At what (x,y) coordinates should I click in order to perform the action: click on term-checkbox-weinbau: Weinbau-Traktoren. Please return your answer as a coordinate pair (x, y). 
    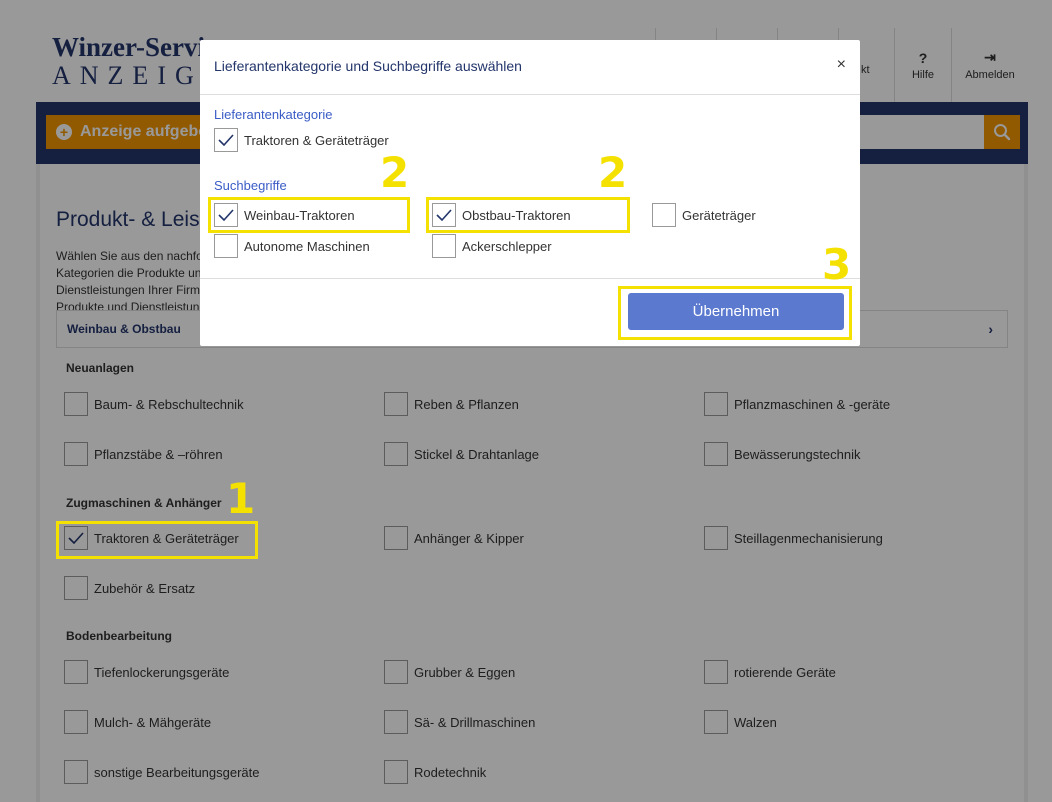
    Looking at the image, I should click on (284, 215).